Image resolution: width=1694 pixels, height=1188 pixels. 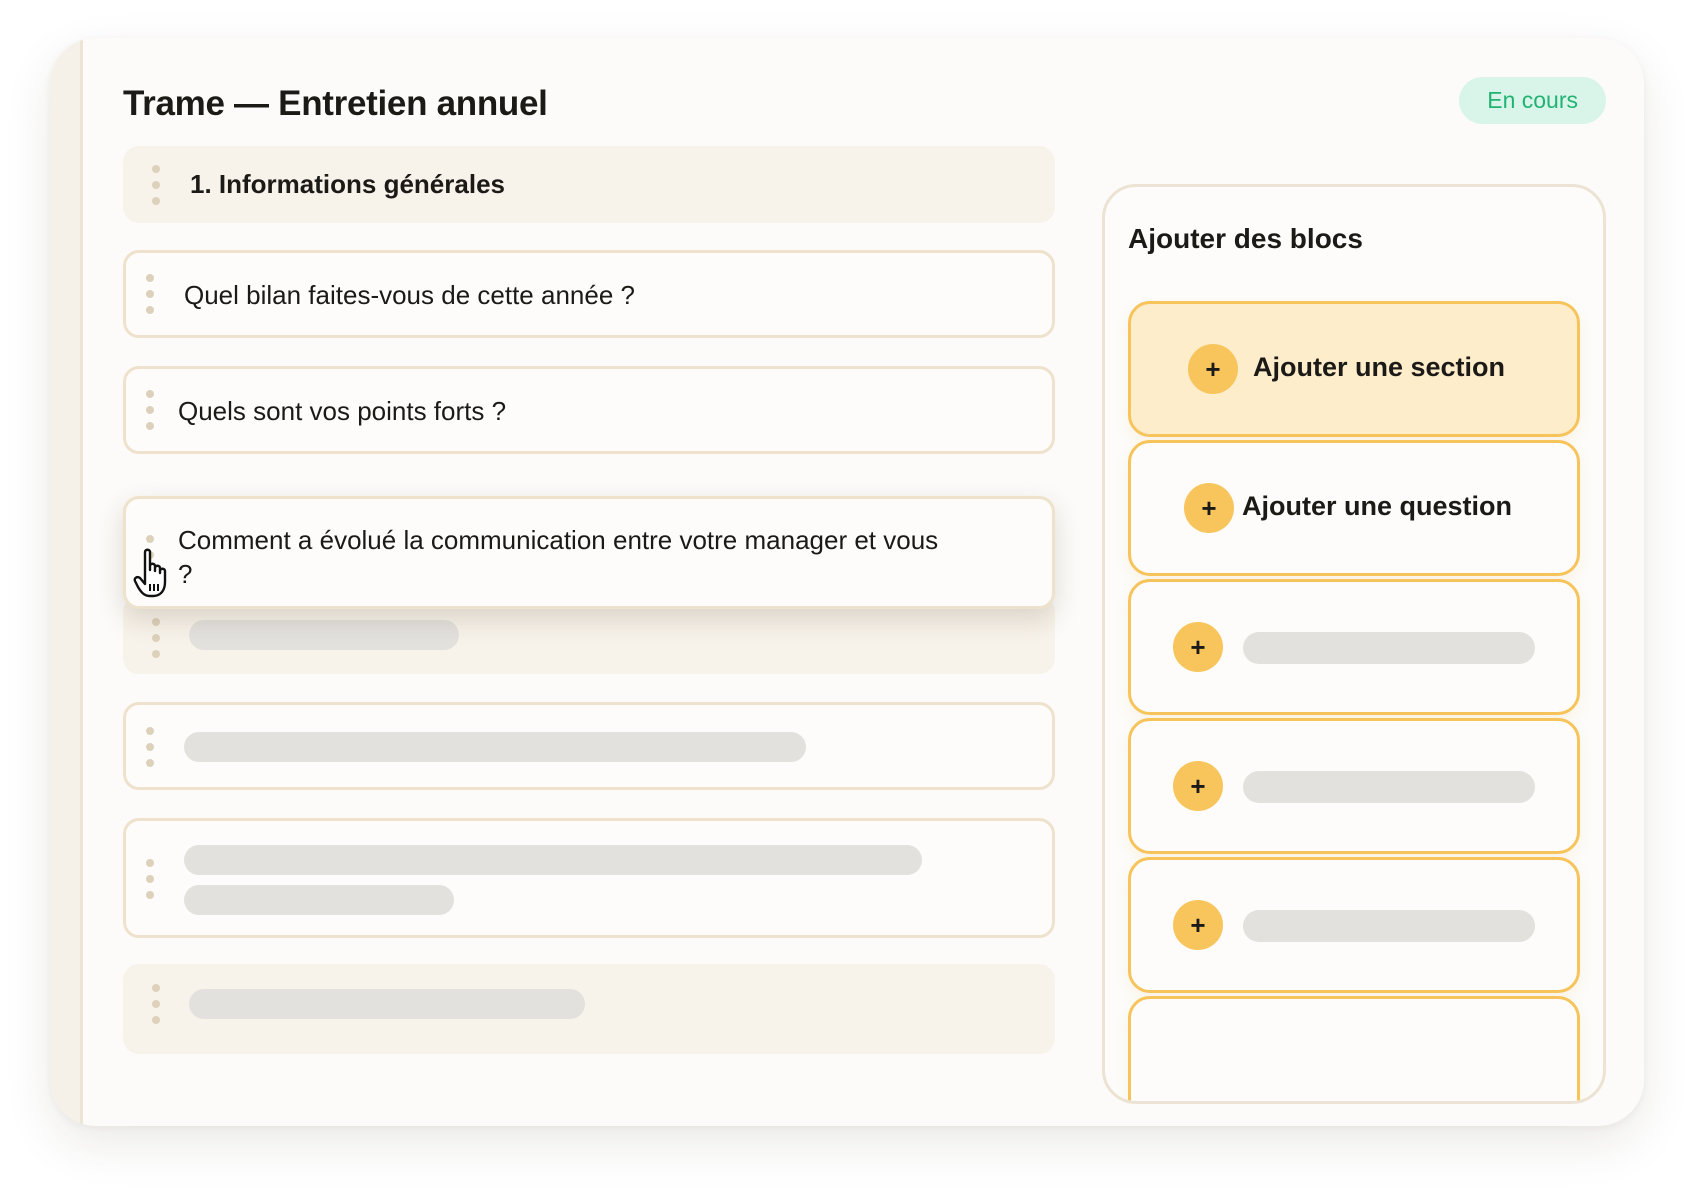 I want to click on add-question-label: Ajouter une question, so click(x=1377, y=506).